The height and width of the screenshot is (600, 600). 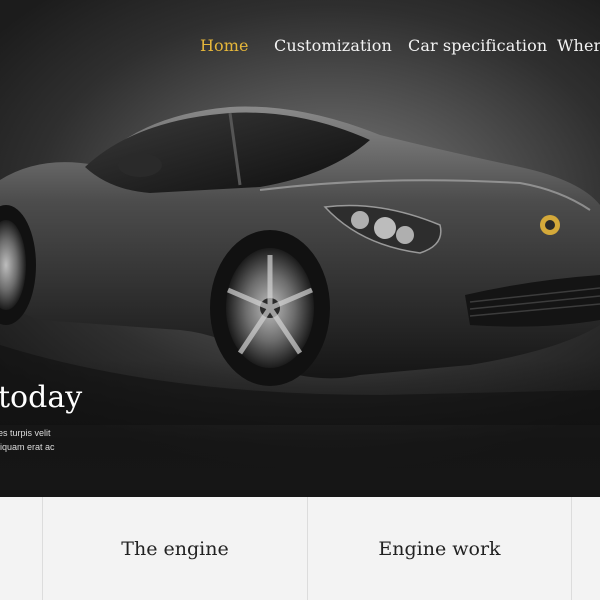 I want to click on feature-card-engine-work: Engine work, so click(x=440, y=548).